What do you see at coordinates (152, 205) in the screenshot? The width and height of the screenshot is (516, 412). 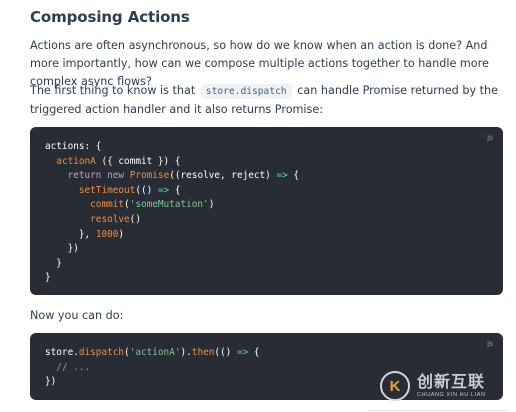 I see `code-line: commit('someMutation')` at bounding box center [152, 205].